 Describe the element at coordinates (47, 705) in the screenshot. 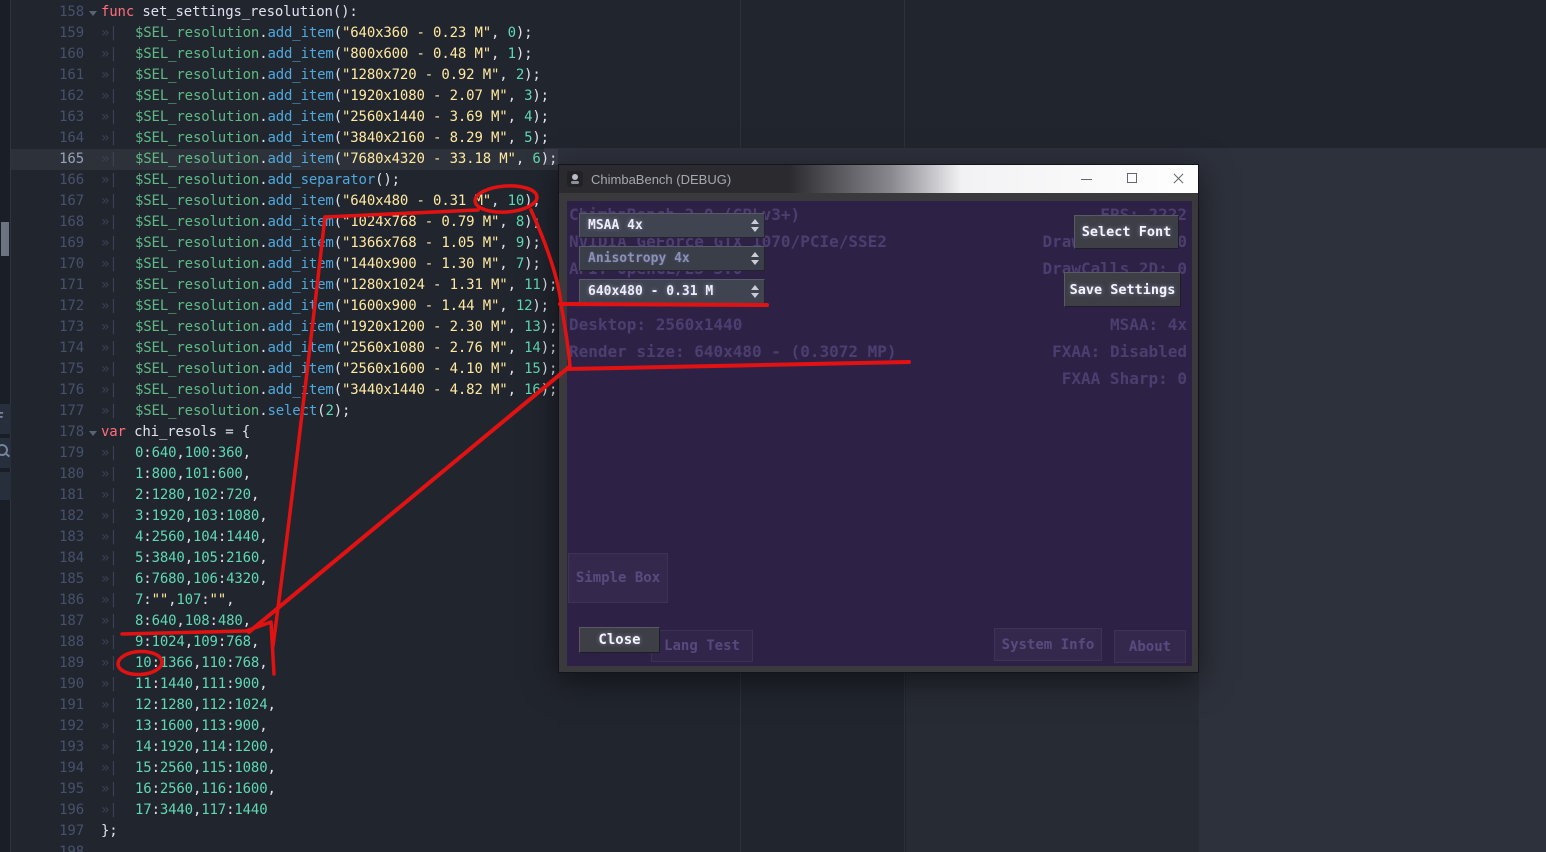

I see `line-number: 191` at that location.